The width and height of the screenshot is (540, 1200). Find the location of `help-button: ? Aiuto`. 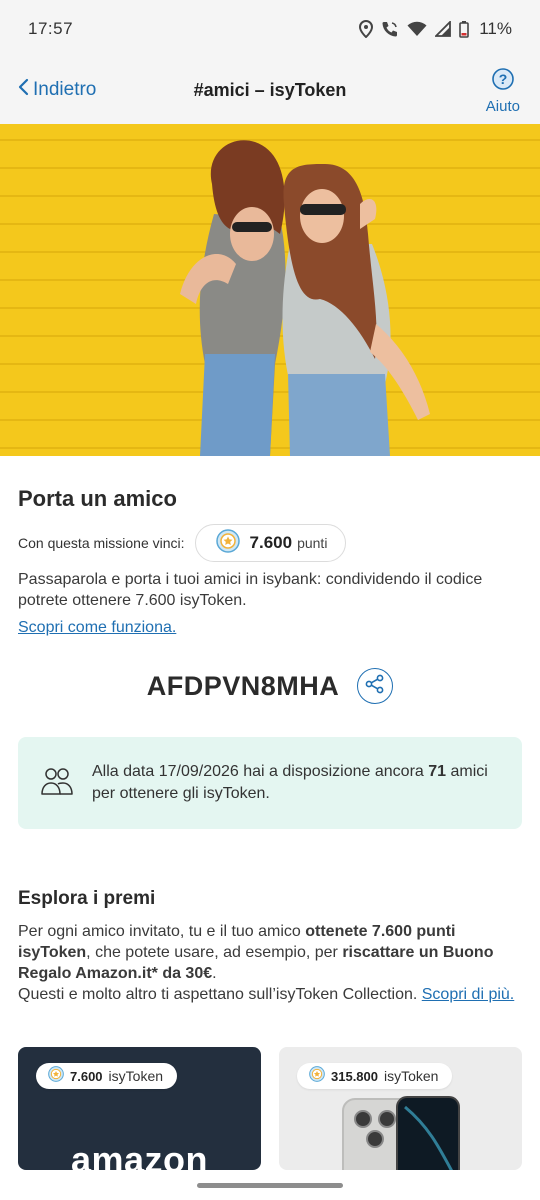

help-button: ? Aiuto is located at coordinates (503, 91).